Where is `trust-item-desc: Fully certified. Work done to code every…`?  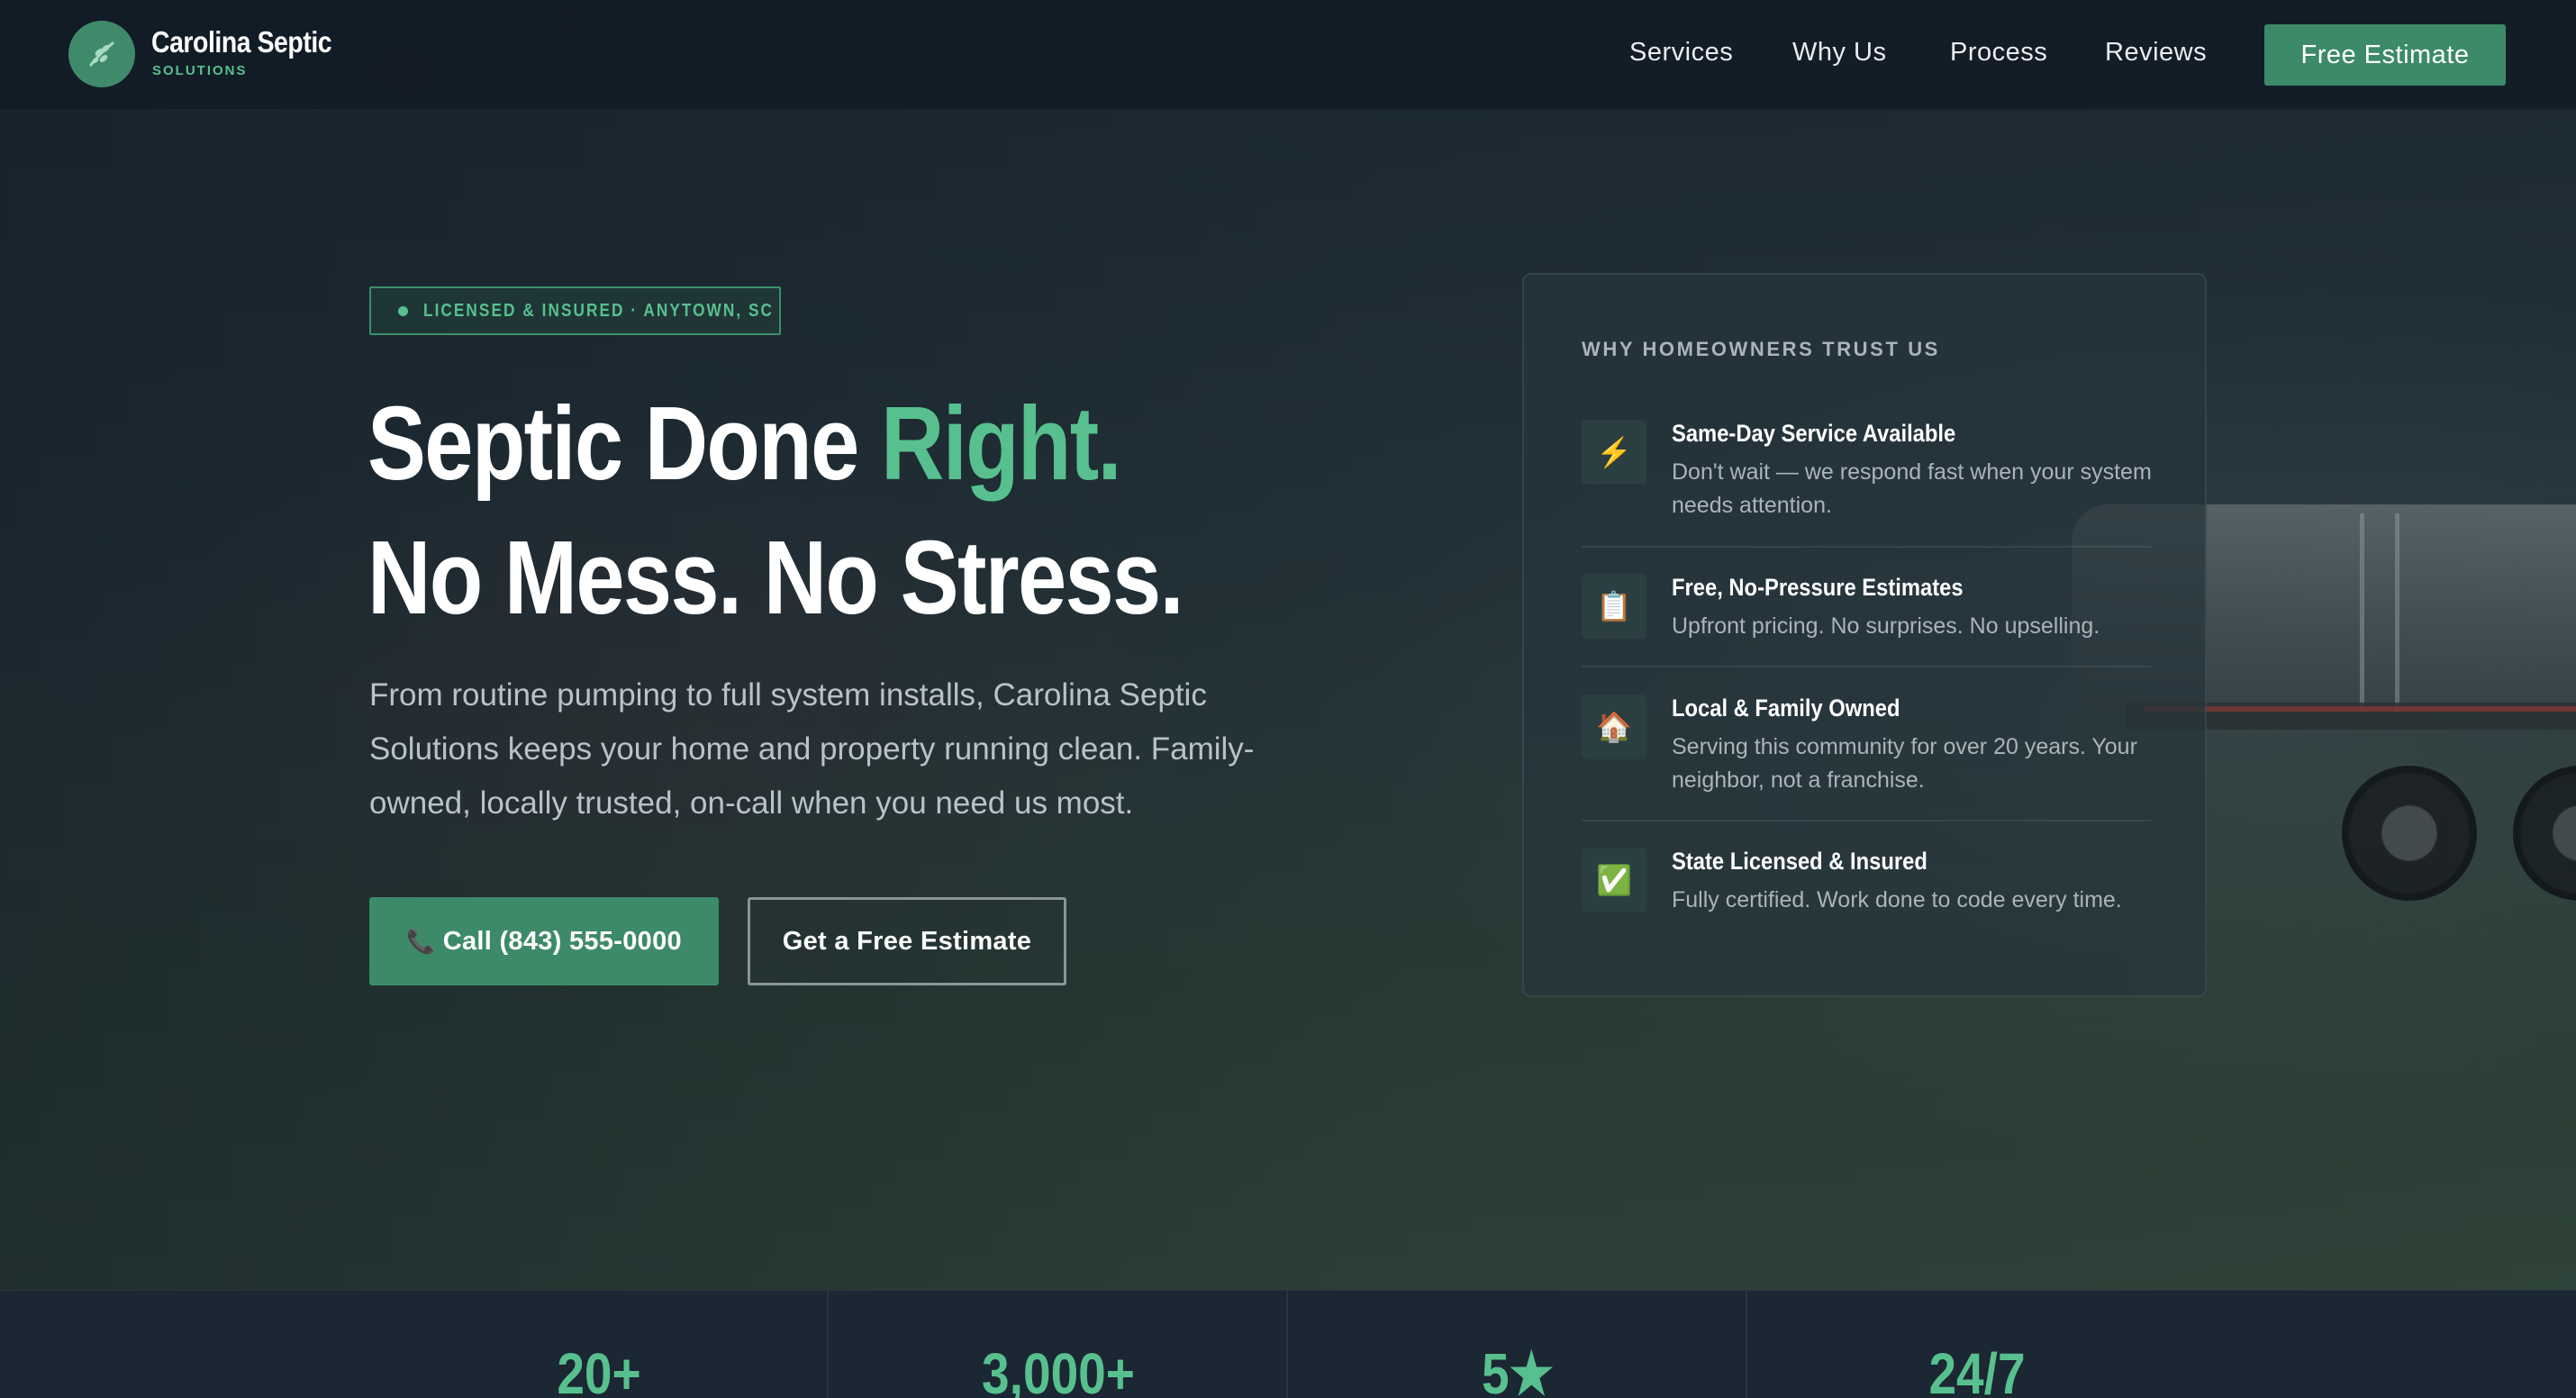
trust-item-desc: Fully certified. Work done to code every… is located at coordinates (1897, 900).